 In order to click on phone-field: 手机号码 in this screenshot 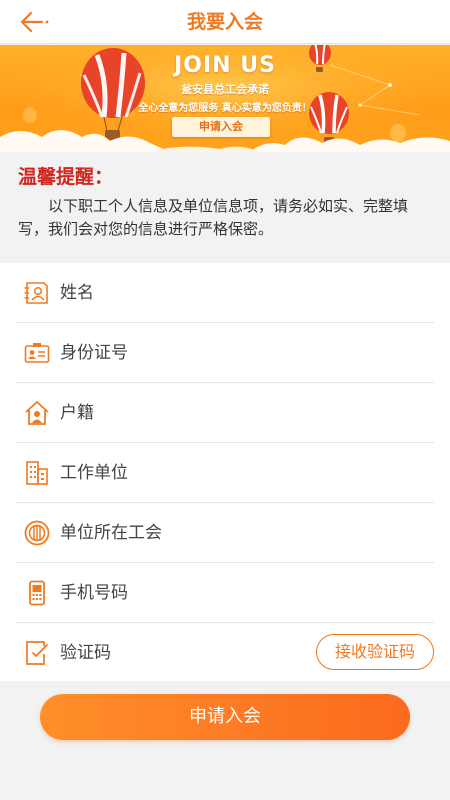, I will do `click(225, 593)`.